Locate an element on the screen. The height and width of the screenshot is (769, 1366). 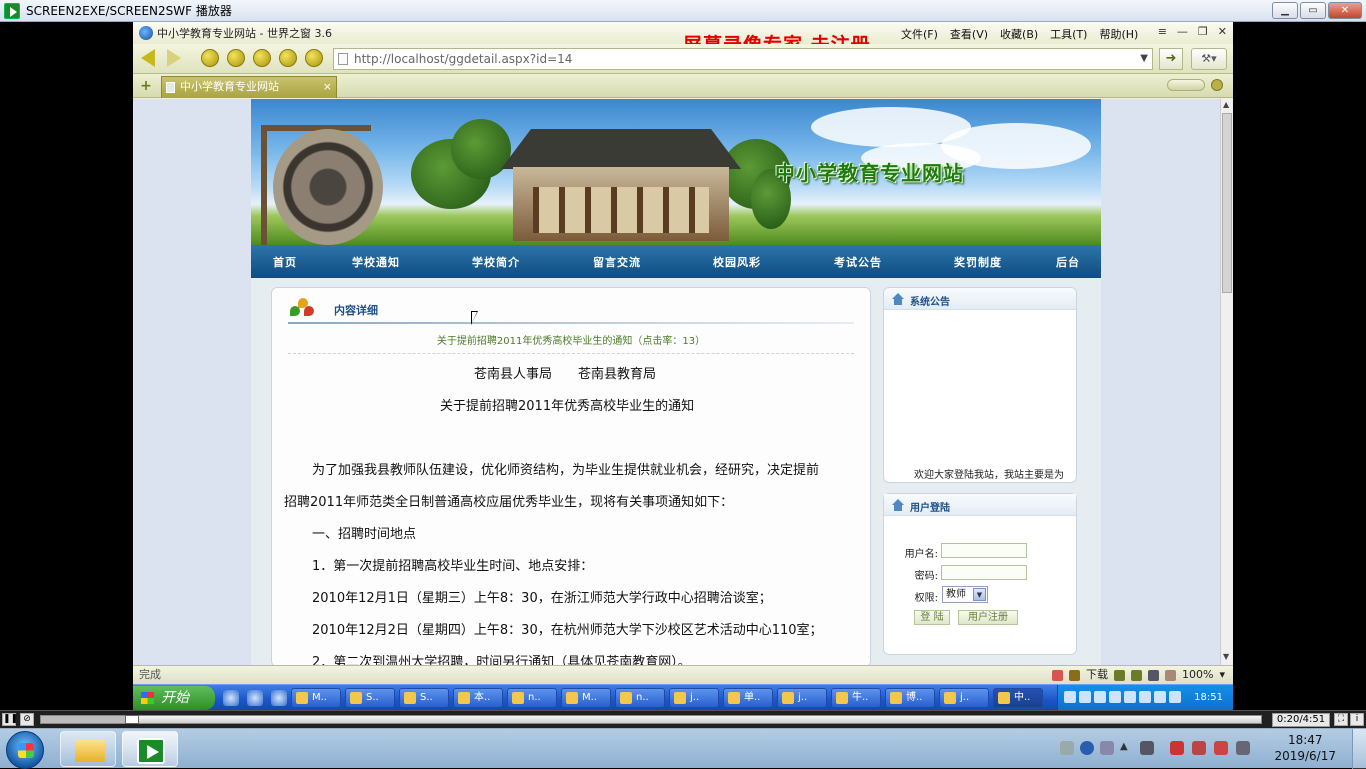
tab-close-icon: × is located at coordinates (327, 87).